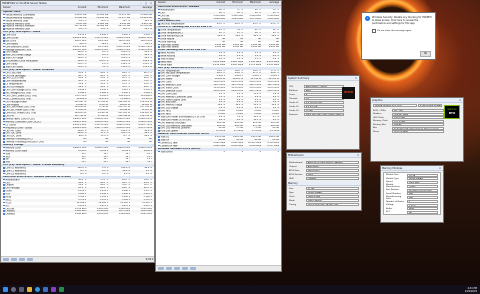  I want to click on log-icon, so click(177, 268).